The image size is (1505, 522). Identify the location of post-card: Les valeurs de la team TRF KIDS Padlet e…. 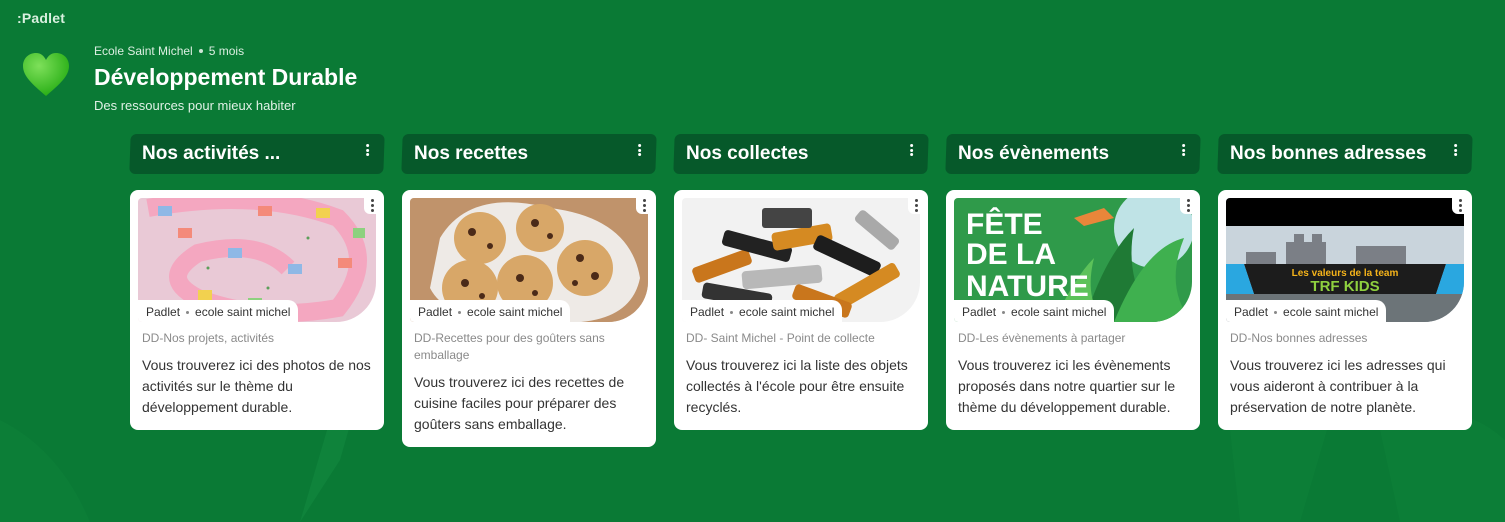
(1345, 310).